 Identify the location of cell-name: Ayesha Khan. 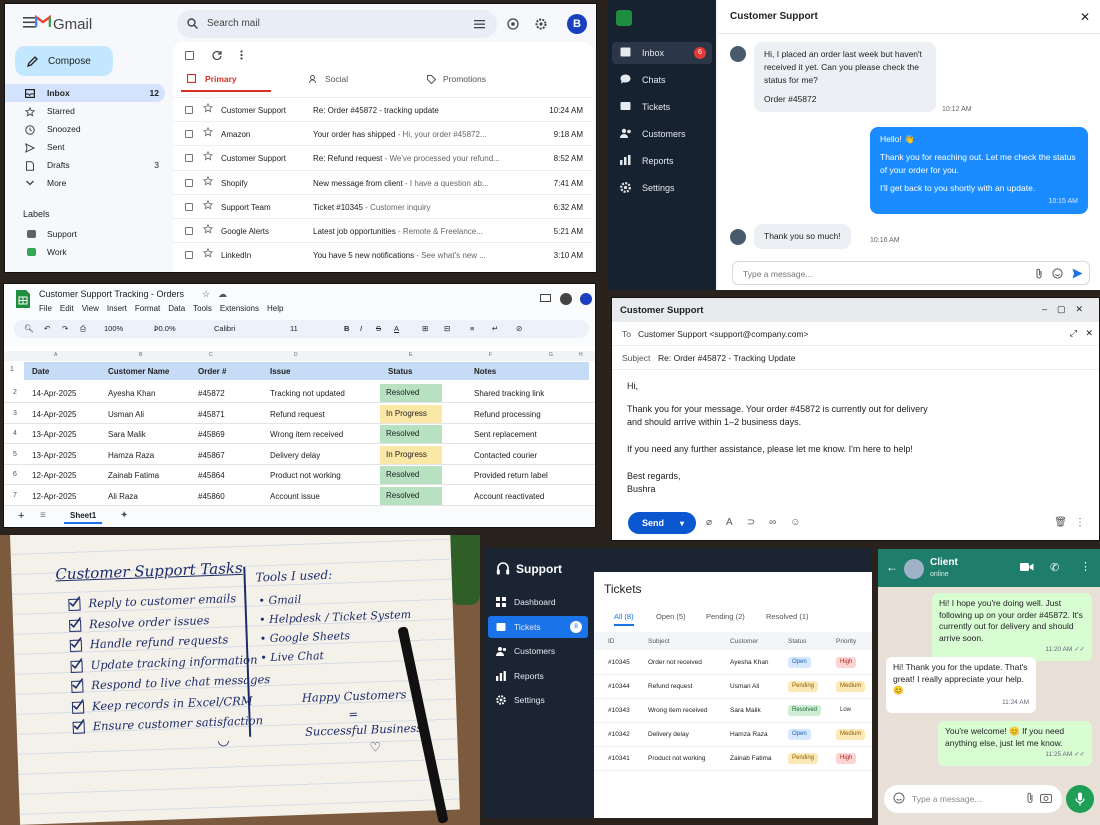
(131, 393).